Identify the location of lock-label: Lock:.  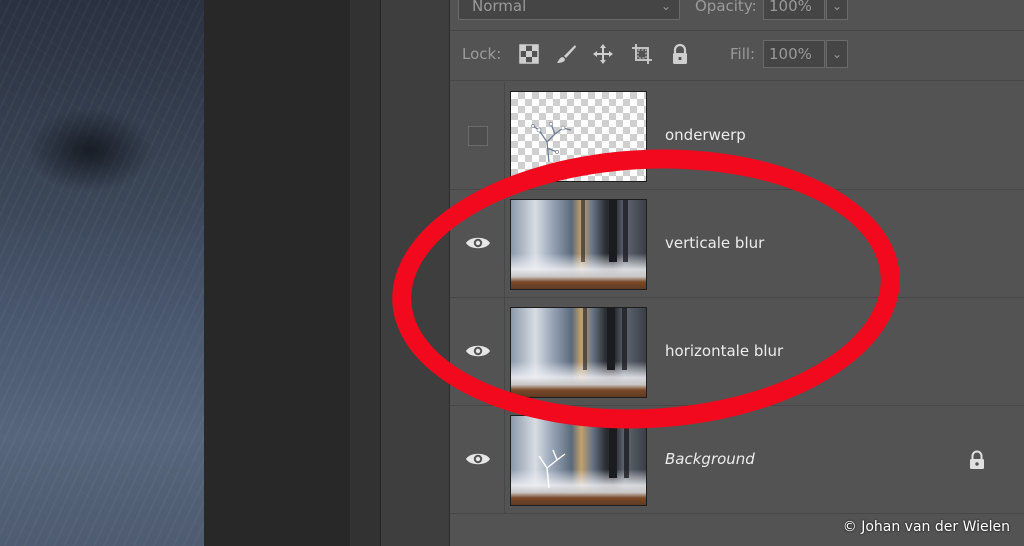
(482, 54).